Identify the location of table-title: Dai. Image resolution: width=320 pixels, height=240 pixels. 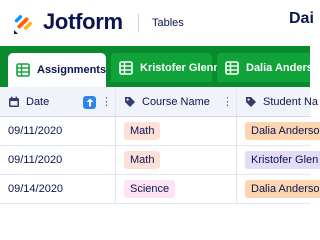
(301, 19).